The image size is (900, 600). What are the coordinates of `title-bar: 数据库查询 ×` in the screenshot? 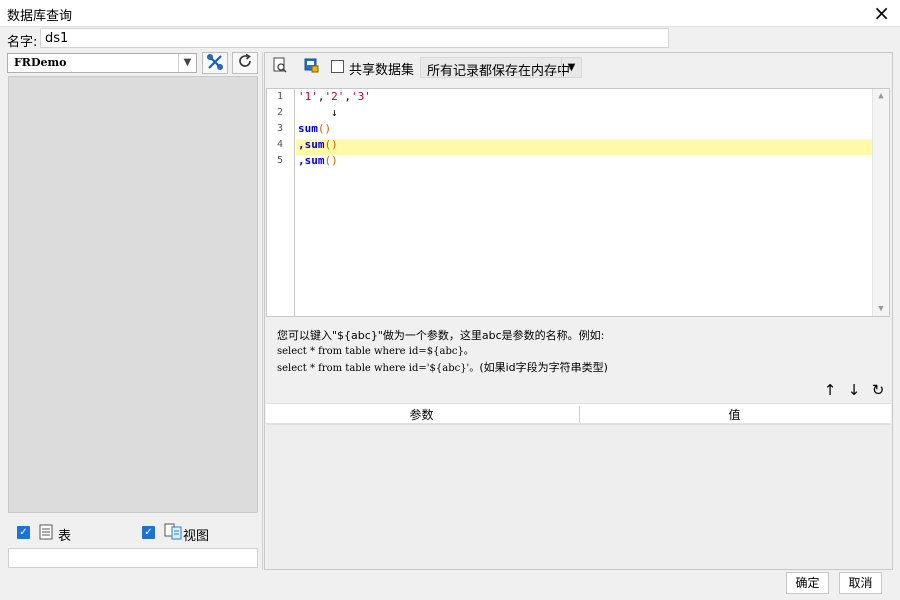 It's located at (450, 13).